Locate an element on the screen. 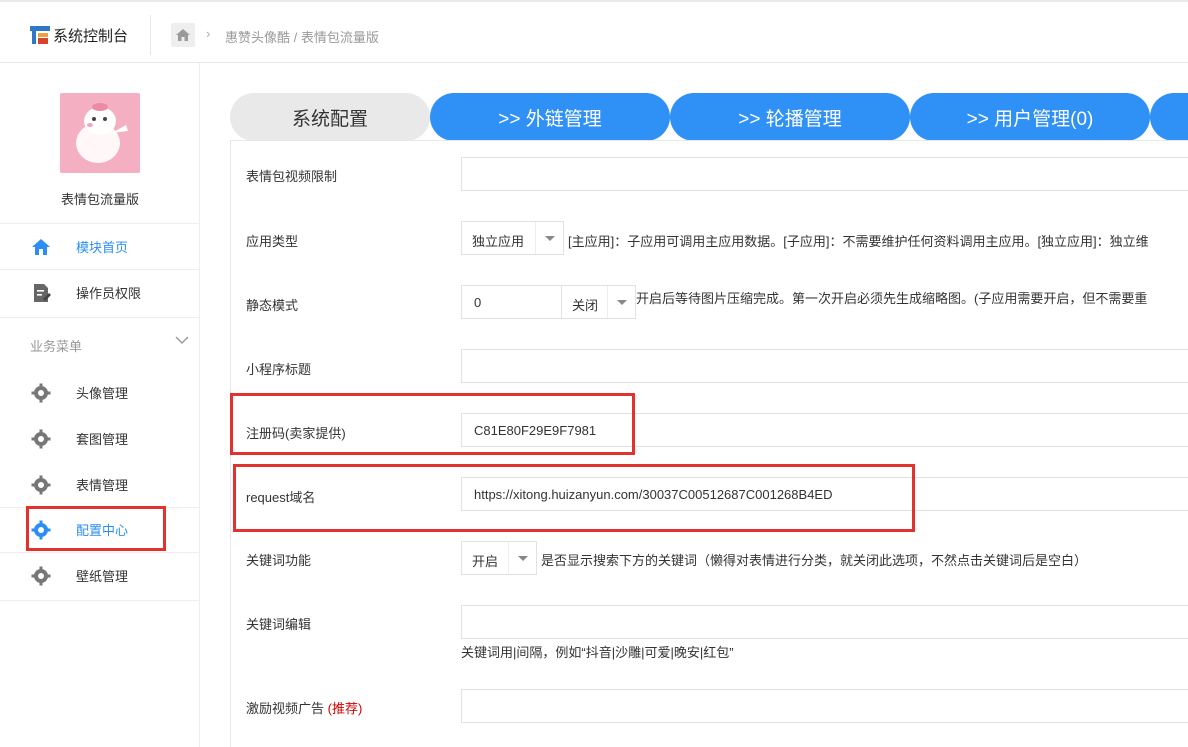 Image resolution: width=1188 pixels, height=747 pixels. logo: 系统控制台 is located at coordinates (79, 35).